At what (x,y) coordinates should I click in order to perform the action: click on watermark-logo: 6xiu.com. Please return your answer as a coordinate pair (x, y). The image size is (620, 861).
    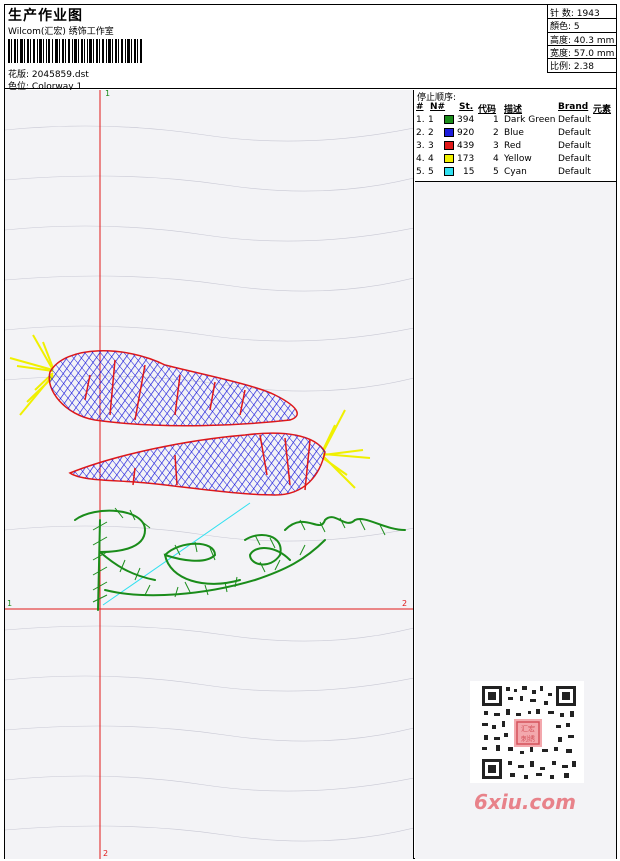
    Looking at the image, I should click on (525, 802).